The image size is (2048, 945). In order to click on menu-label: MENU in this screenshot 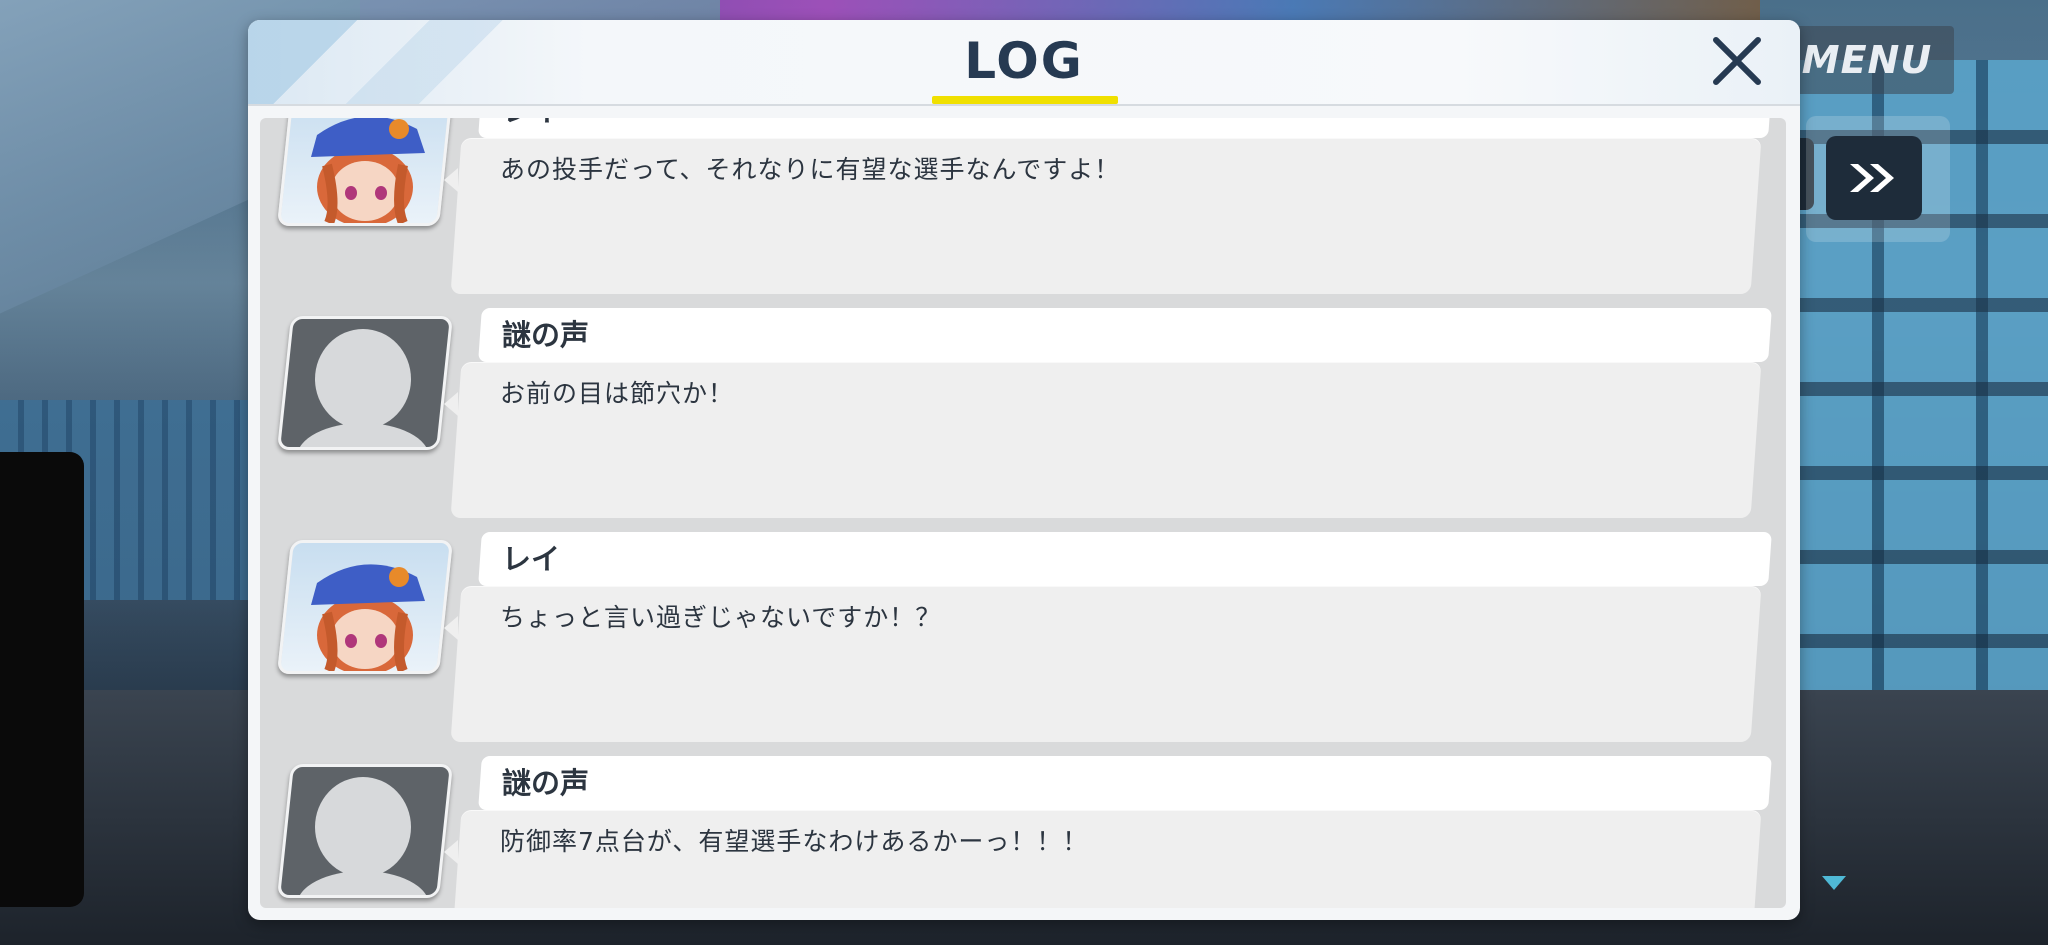, I will do `click(1867, 60)`.